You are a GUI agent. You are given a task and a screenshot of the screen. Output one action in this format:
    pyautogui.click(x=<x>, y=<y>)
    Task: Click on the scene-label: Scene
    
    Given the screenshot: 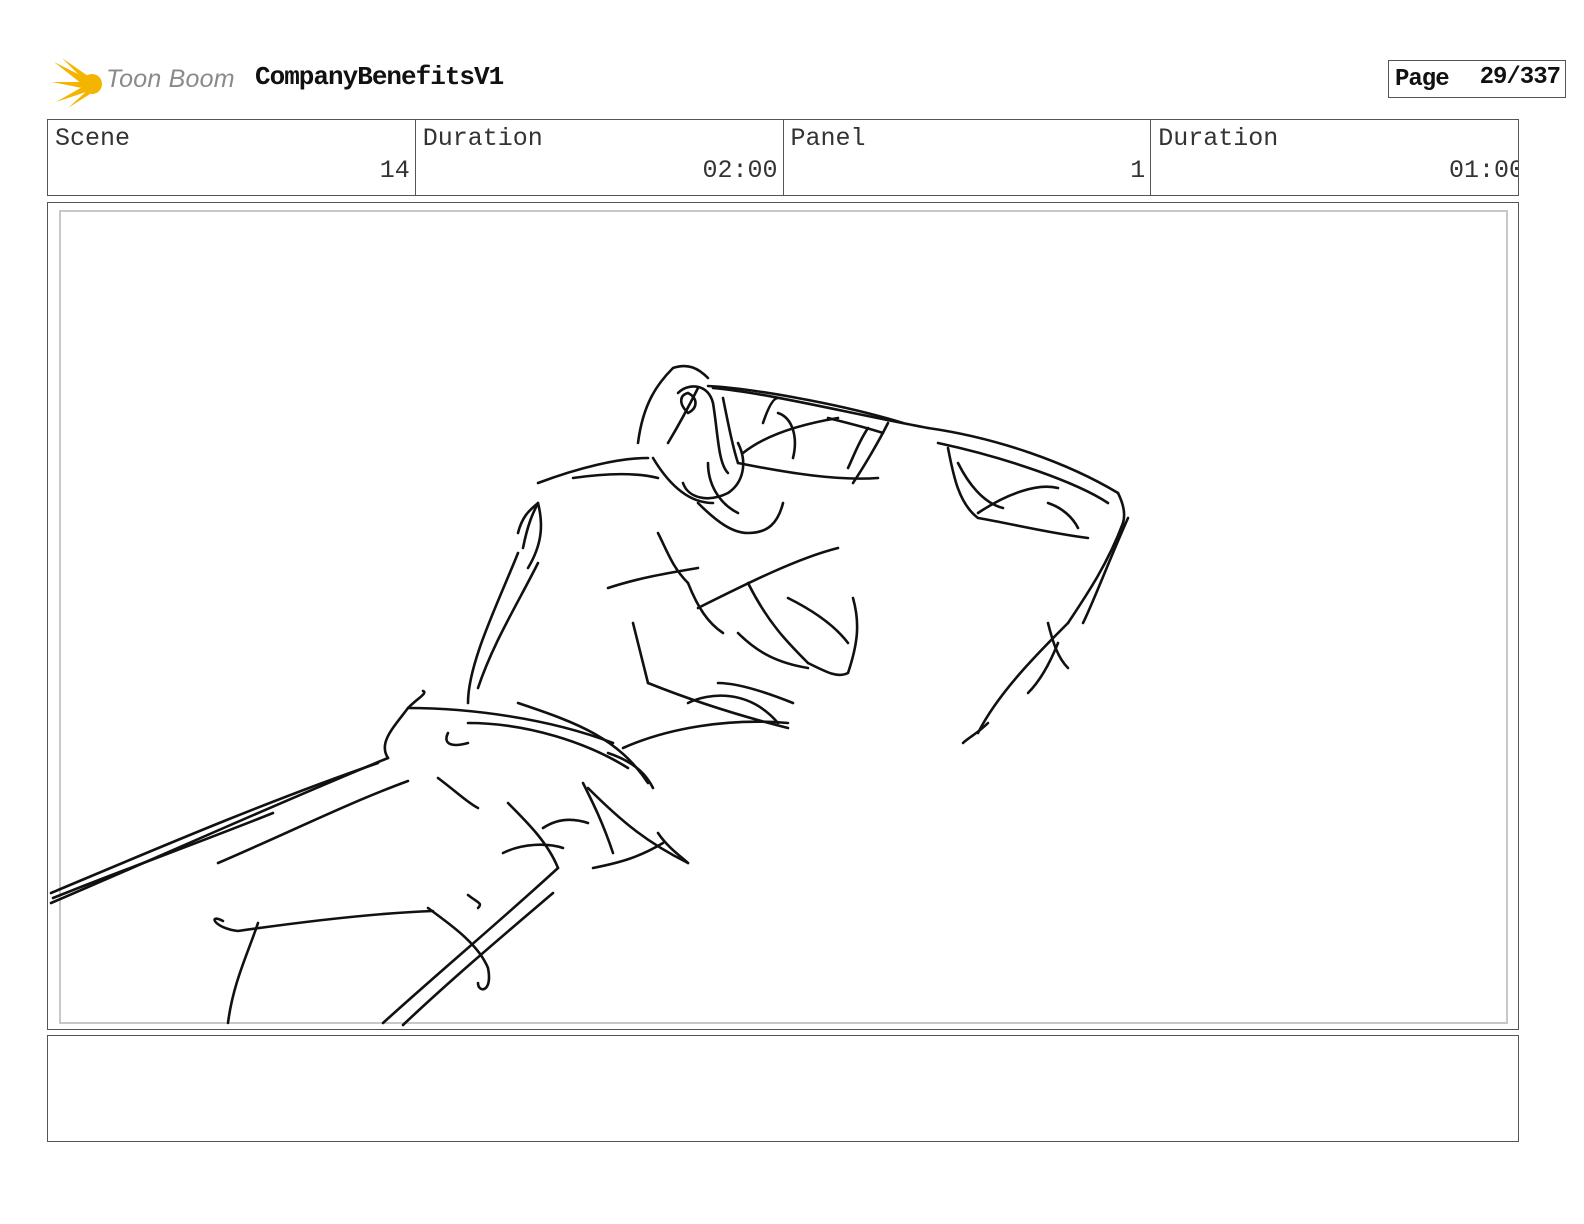 What is the action you would take?
    pyautogui.click(x=93, y=138)
    